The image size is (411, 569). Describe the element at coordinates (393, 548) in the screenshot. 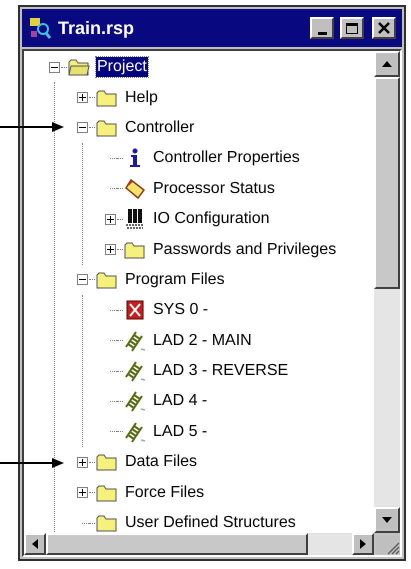

I see `resize-grip-icon` at that location.